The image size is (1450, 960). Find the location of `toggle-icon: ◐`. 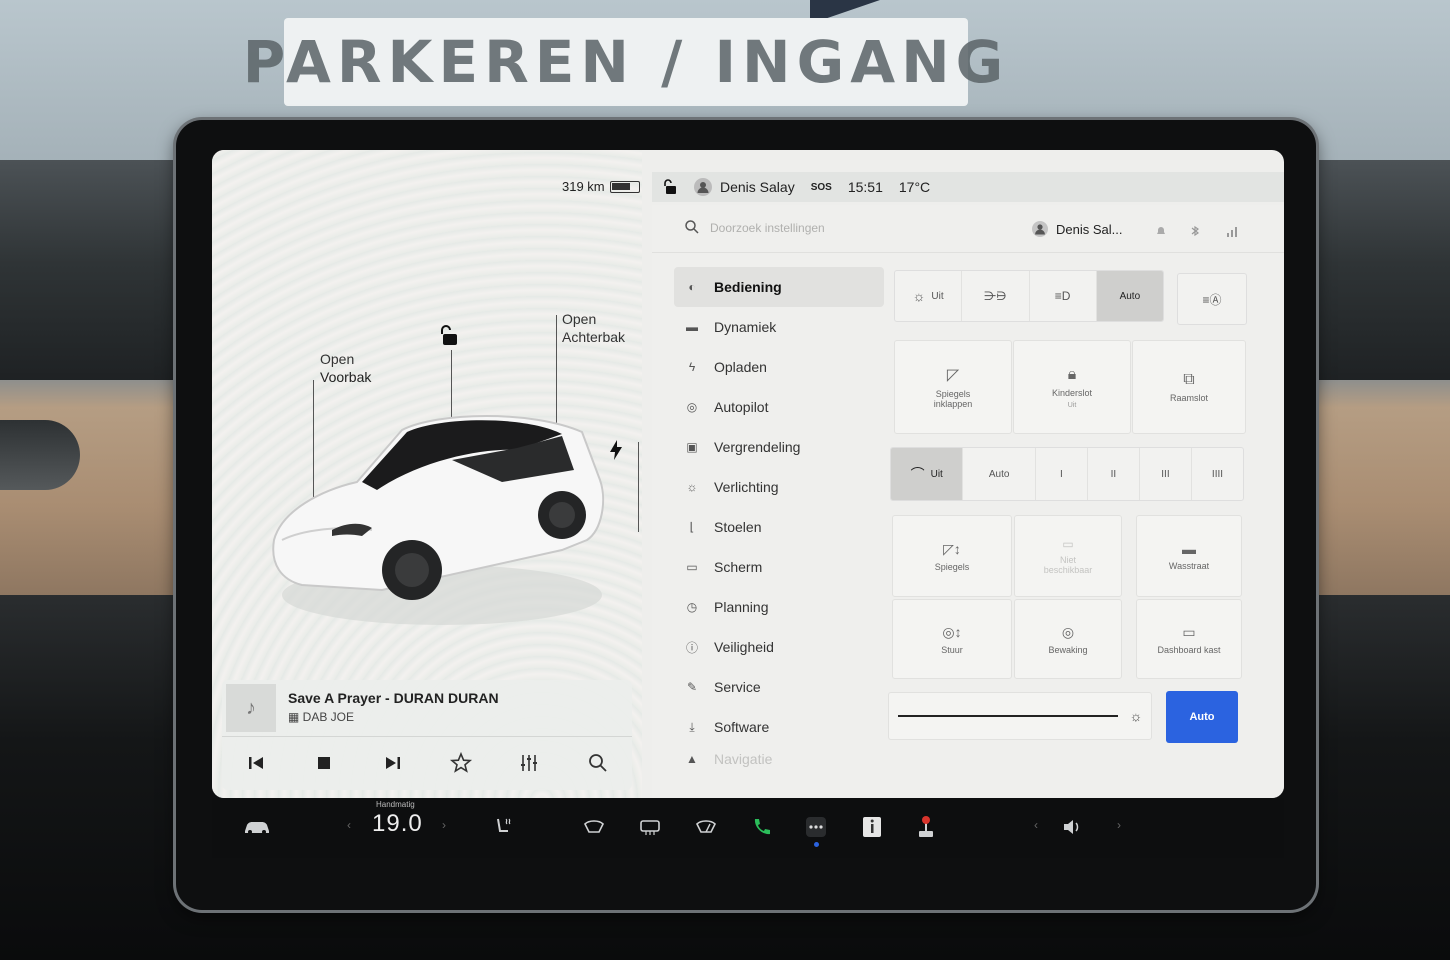

toggle-icon: ◐ is located at coordinates (692, 287).